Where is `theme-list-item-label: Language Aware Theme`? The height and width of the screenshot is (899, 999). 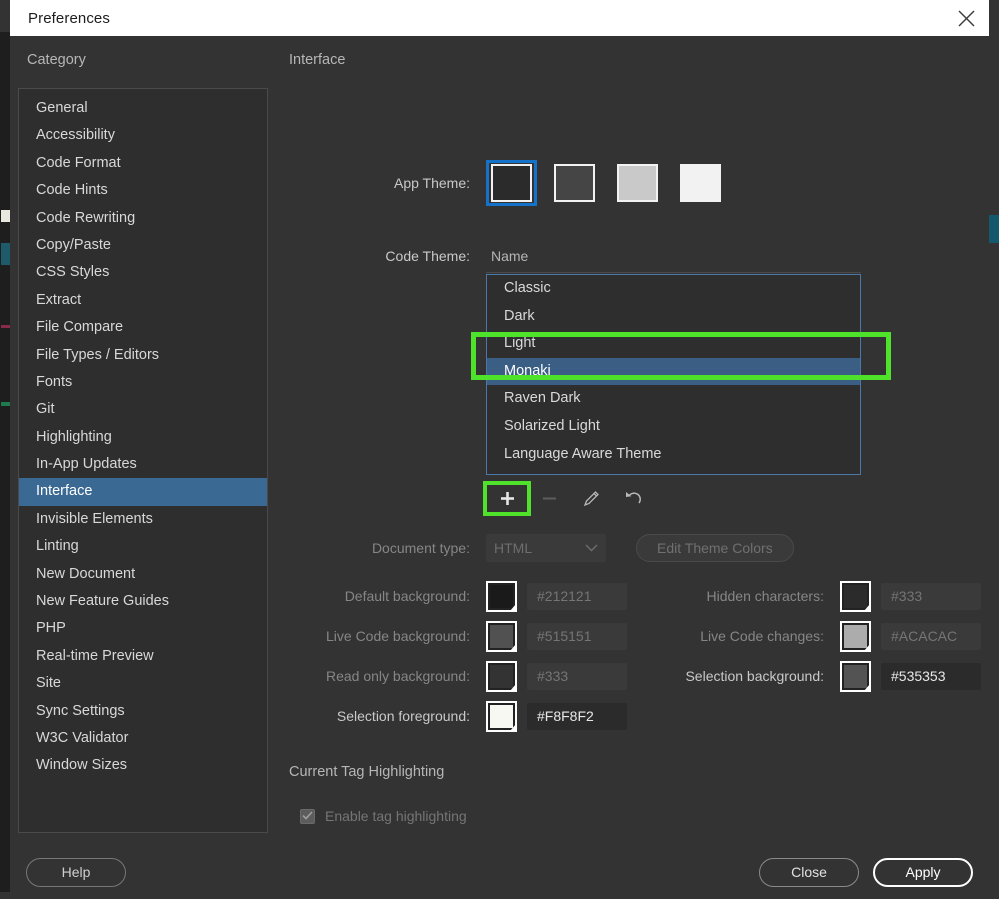
theme-list-item-label: Language Aware Theme is located at coordinates (583, 453).